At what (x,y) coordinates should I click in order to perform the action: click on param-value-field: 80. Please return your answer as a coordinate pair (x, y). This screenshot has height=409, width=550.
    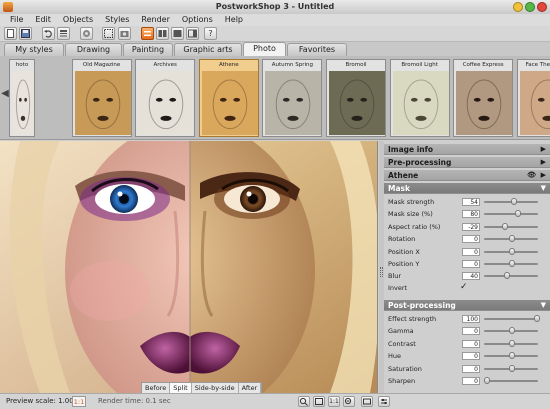
    Looking at the image, I should click on (471, 214).